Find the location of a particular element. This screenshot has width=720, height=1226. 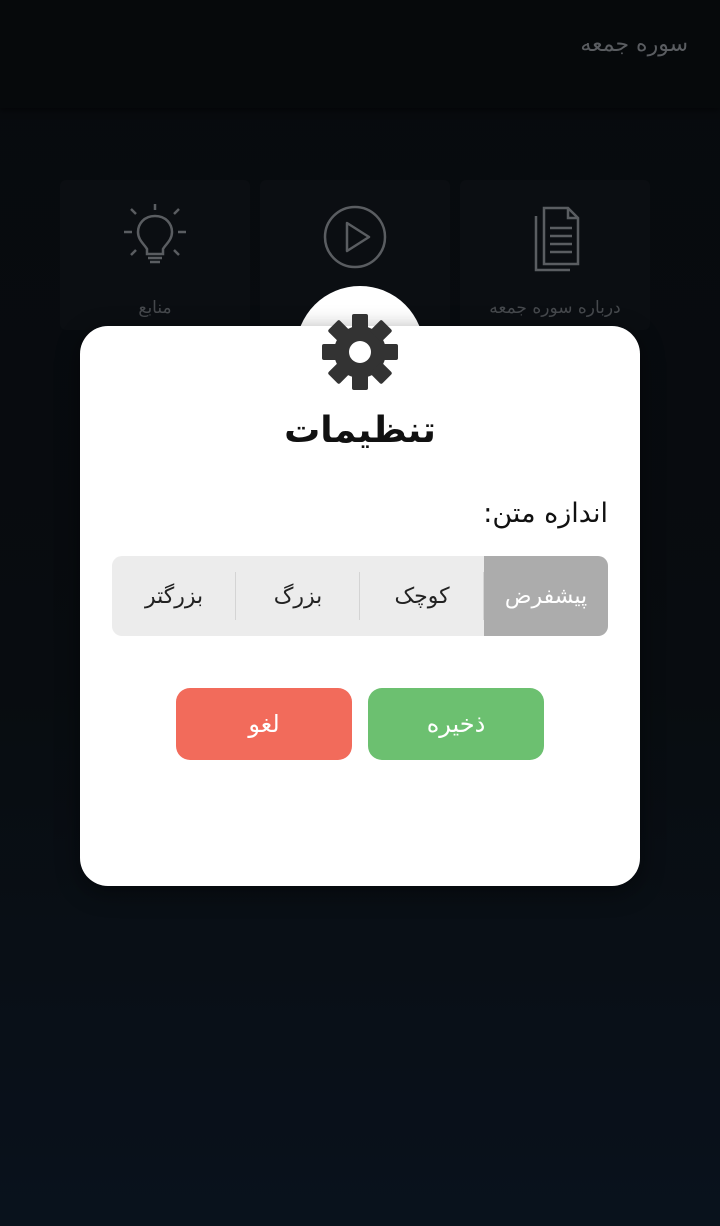

text-size-option-small: کوچک is located at coordinates (422, 596).